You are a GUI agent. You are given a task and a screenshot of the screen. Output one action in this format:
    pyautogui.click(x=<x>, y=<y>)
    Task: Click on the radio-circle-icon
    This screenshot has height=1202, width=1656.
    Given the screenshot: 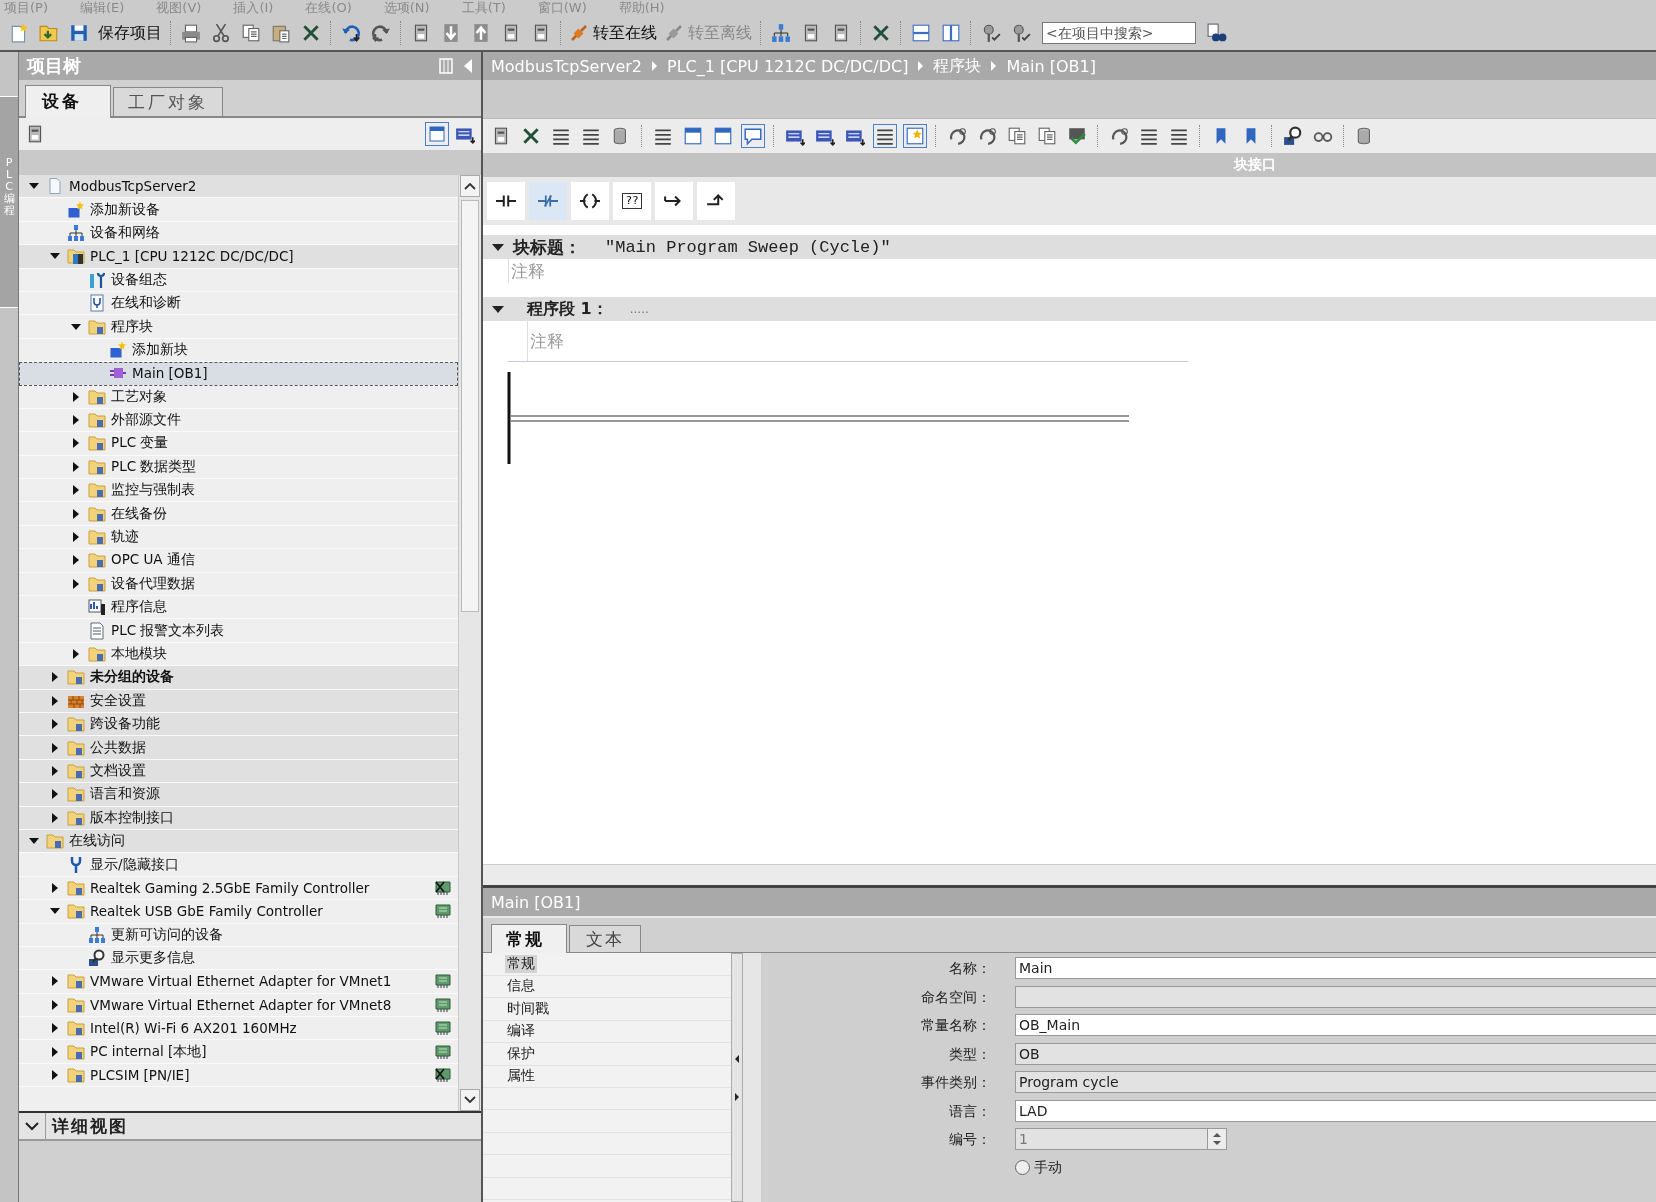 What is the action you would take?
    pyautogui.click(x=1022, y=1167)
    